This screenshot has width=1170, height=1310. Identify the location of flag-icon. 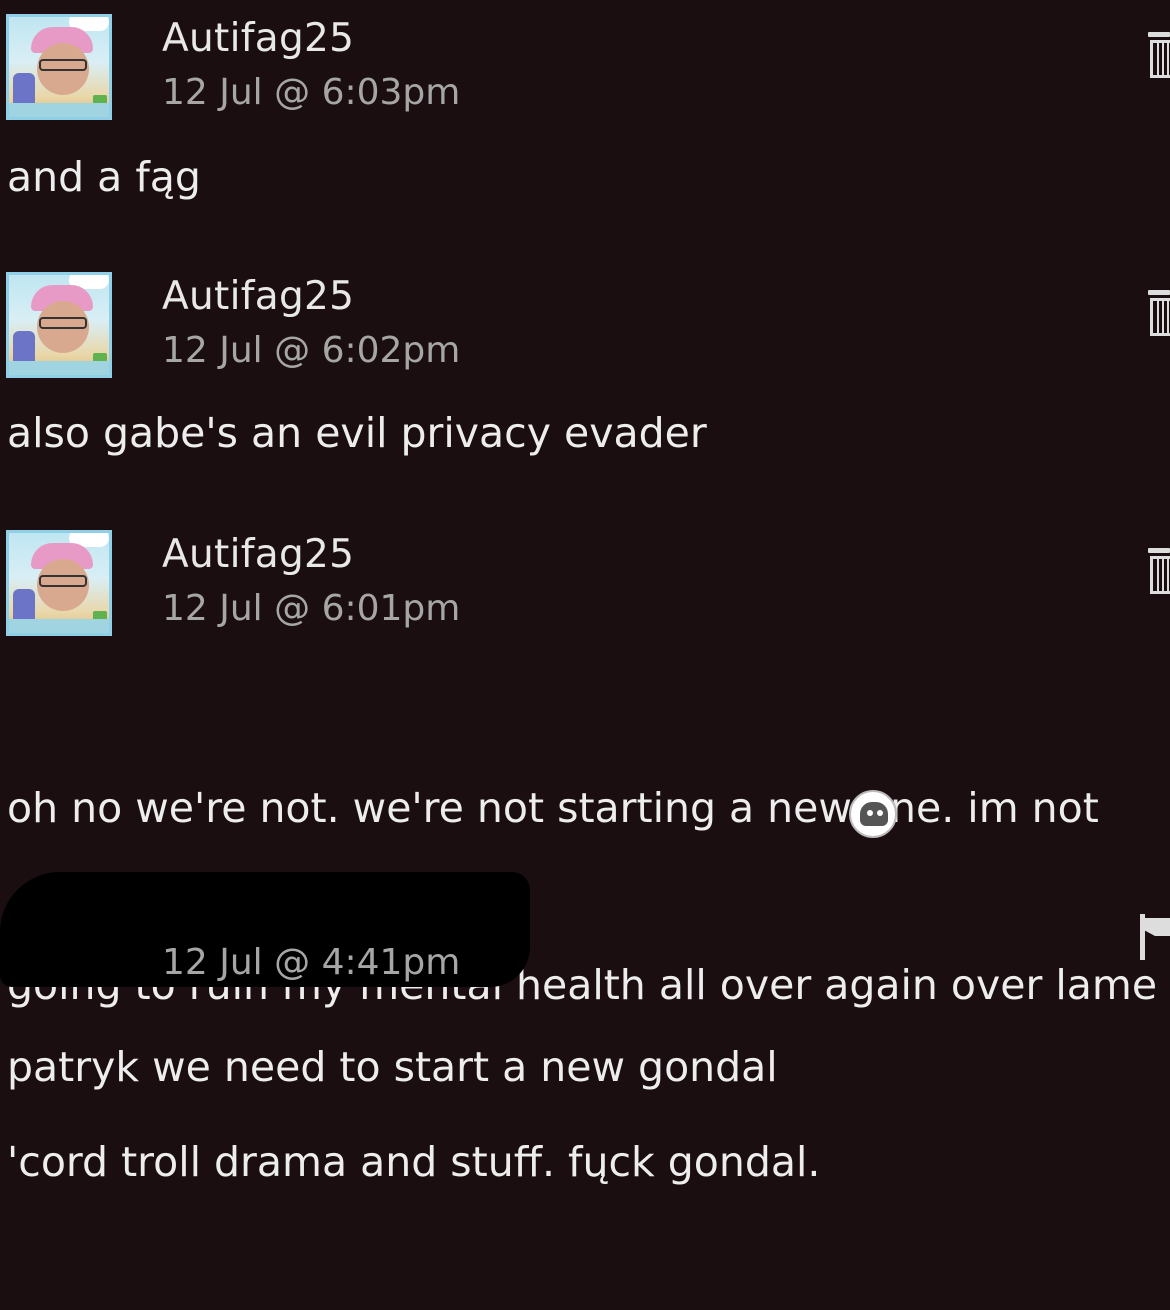
(1155, 937).